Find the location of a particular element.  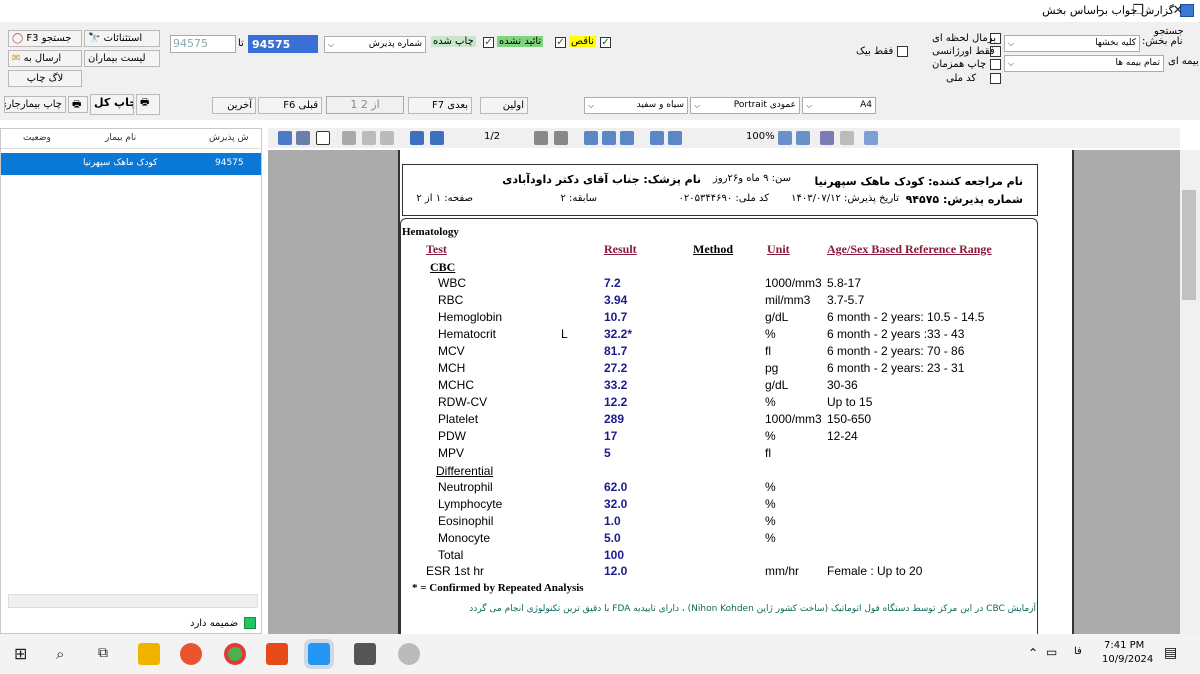

print-all-button: چاپ کل is located at coordinates (112, 104).